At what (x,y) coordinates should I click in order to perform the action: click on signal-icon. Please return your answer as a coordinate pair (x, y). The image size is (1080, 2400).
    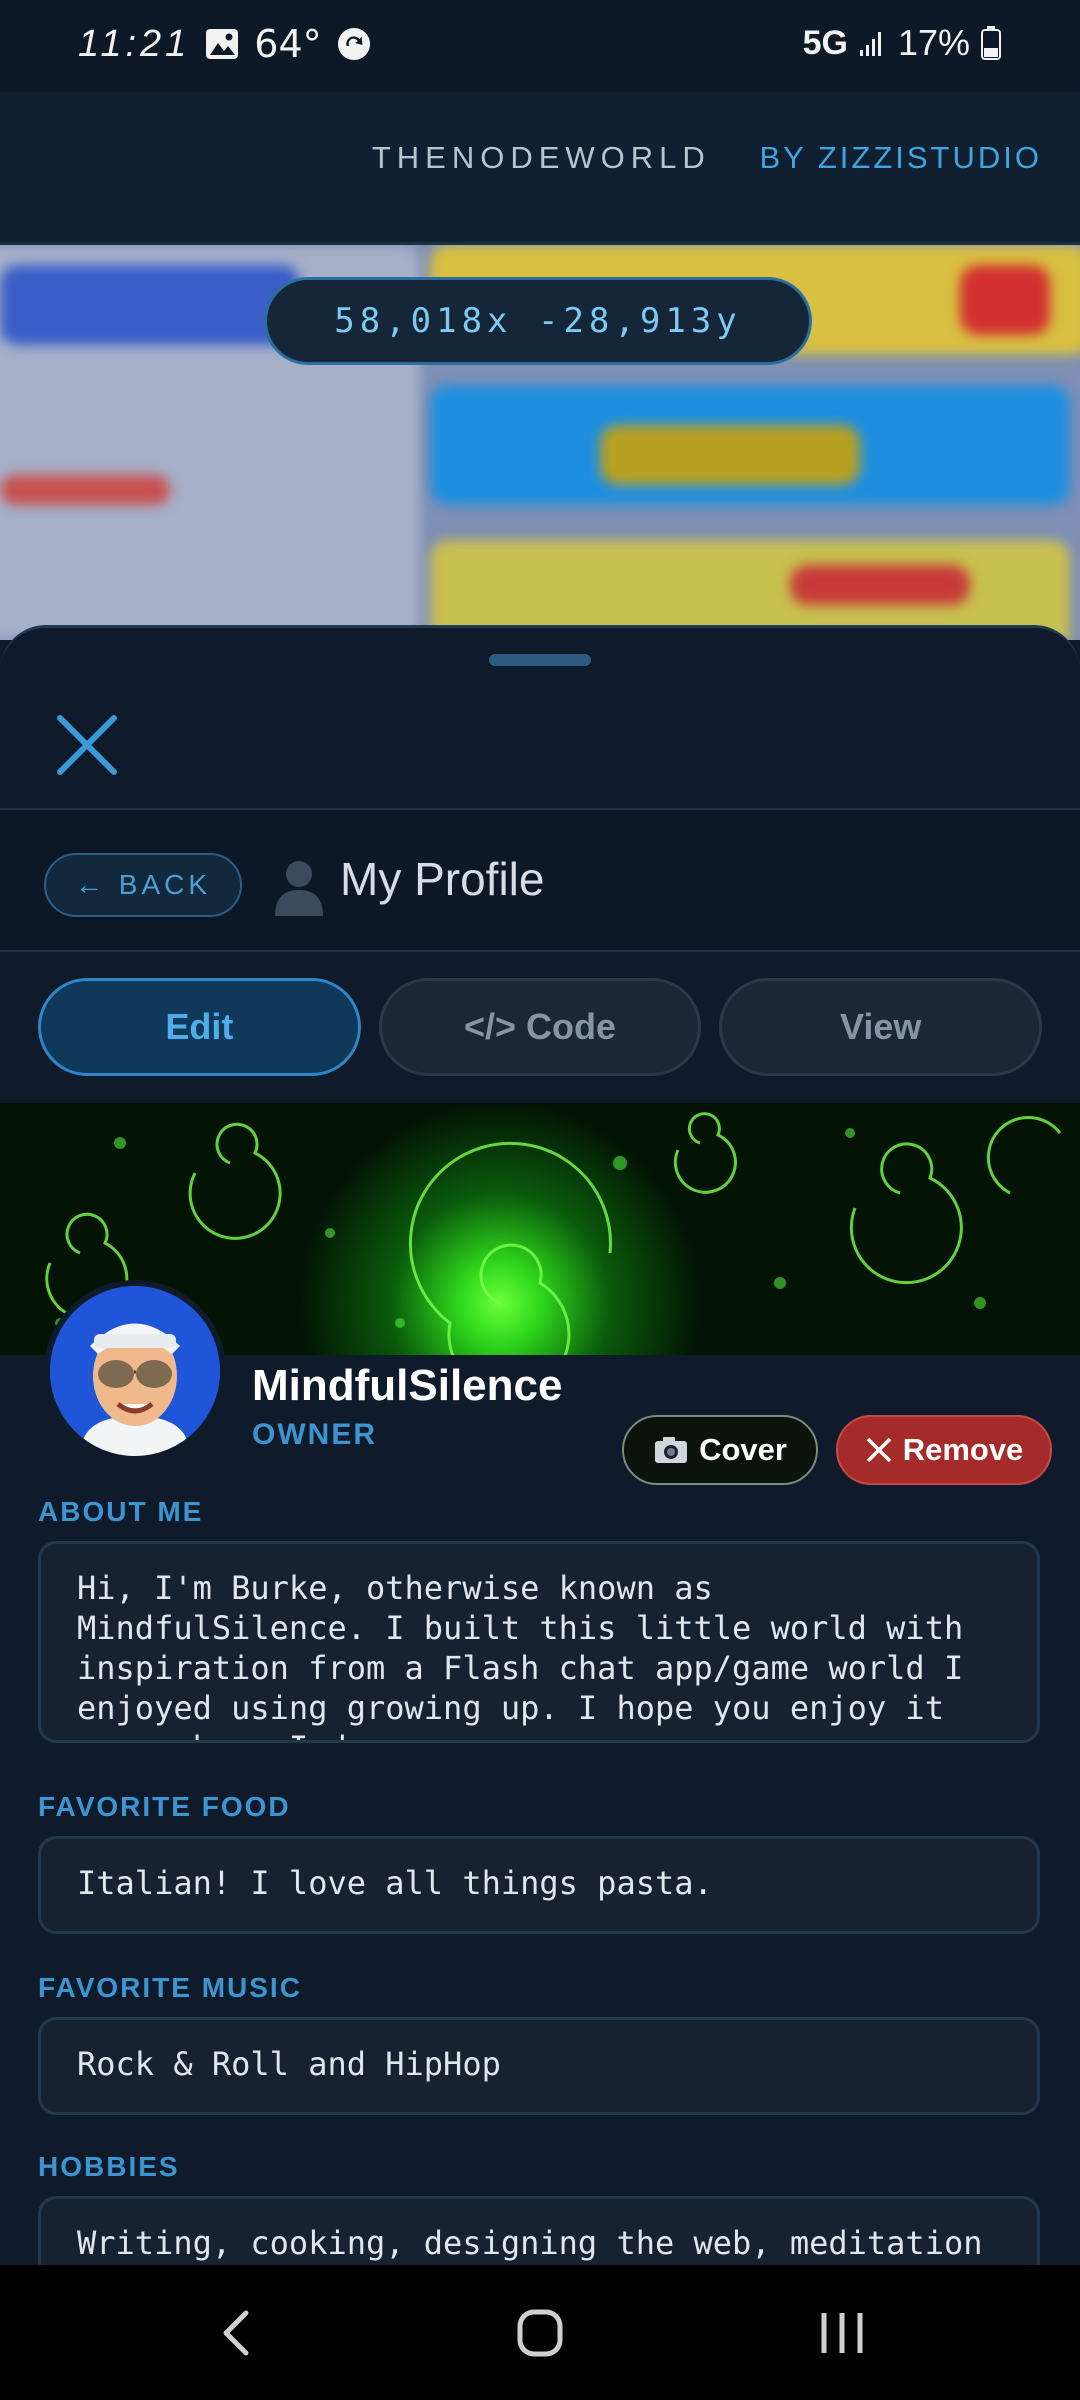
    Looking at the image, I should click on (870, 44).